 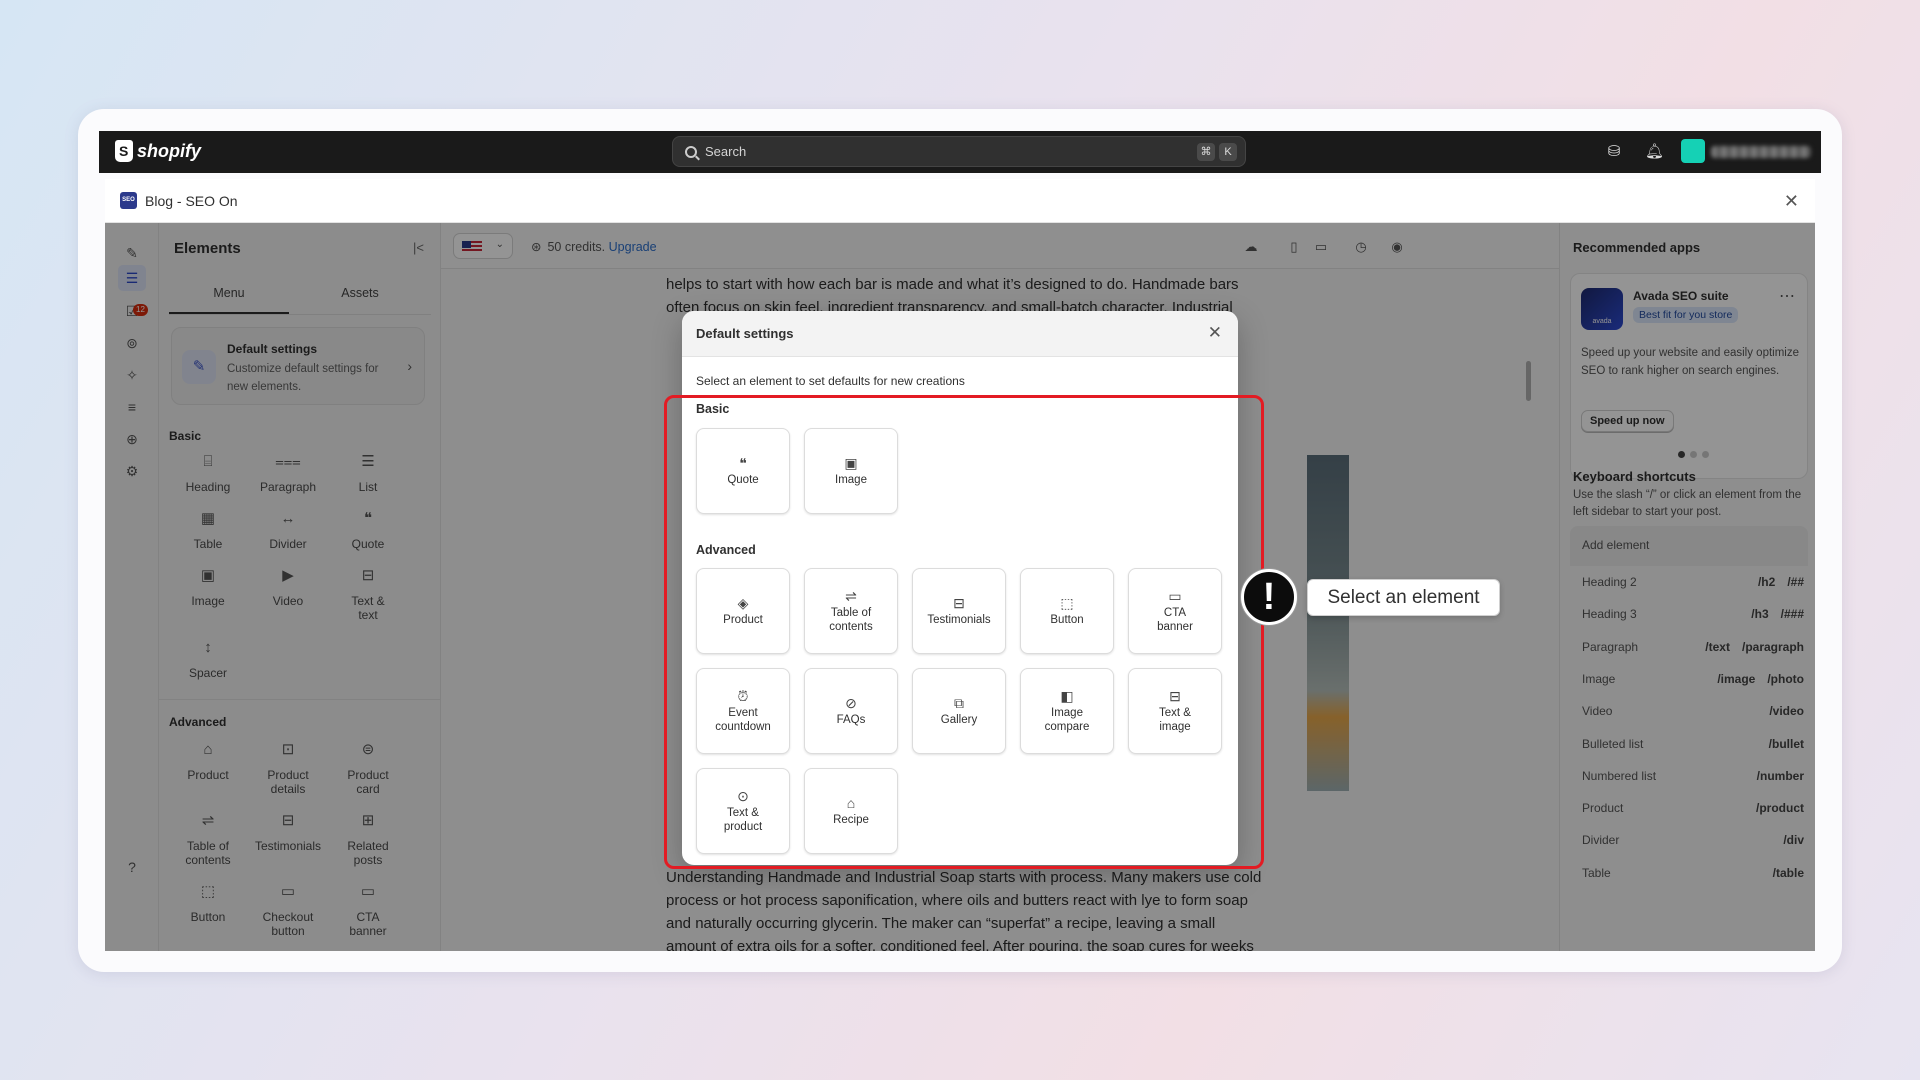 What do you see at coordinates (1614, 152) in the screenshot?
I see `store-icon: ⛁` at bounding box center [1614, 152].